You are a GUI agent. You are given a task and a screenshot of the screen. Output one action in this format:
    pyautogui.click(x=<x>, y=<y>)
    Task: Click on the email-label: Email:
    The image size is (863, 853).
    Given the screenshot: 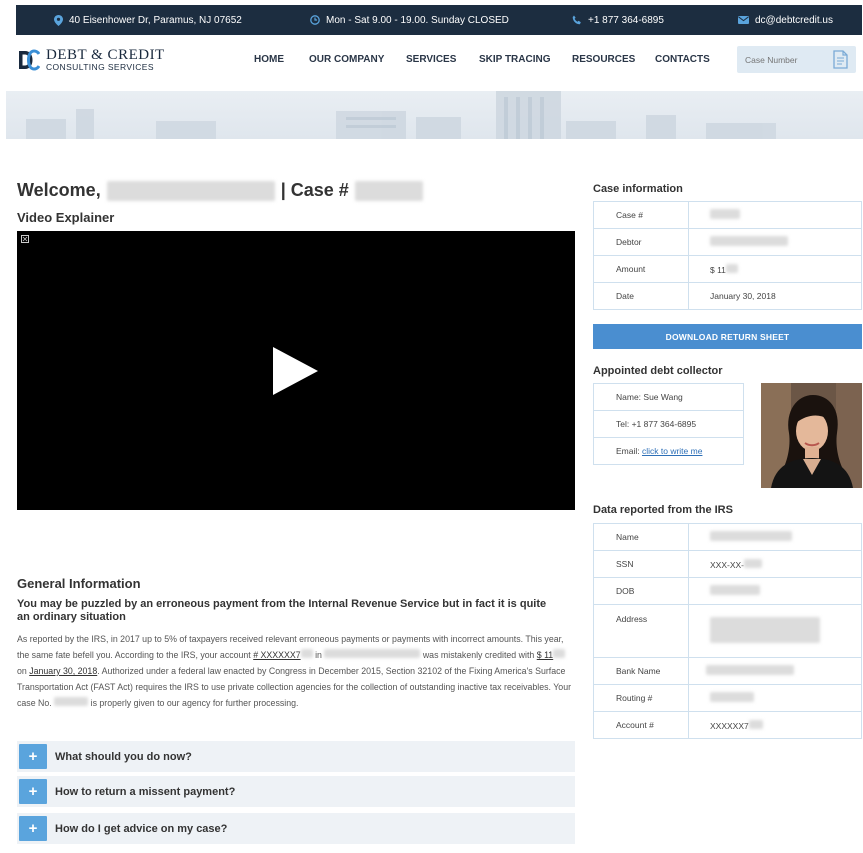 What is the action you would take?
    pyautogui.click(x=629, y=451)
    